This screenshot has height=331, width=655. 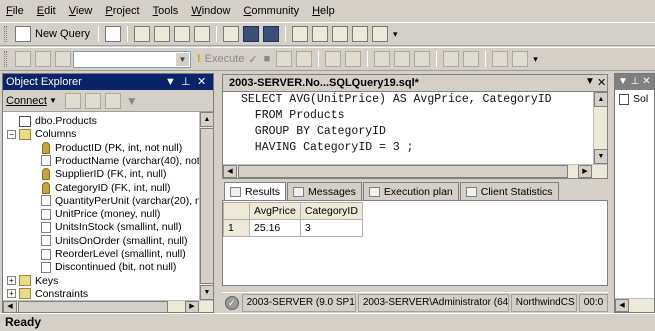 What do you see at coordinates (304, 59) in the screenshot?
I see `query-designer-icon` at bounding box center [304, 59].